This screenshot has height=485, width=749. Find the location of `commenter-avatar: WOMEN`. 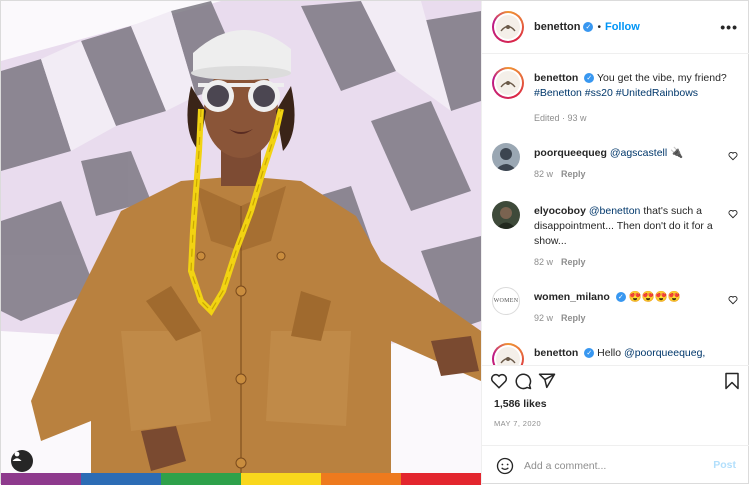

commenter-avatar: WOMEN is located at coordinates (506, 301).